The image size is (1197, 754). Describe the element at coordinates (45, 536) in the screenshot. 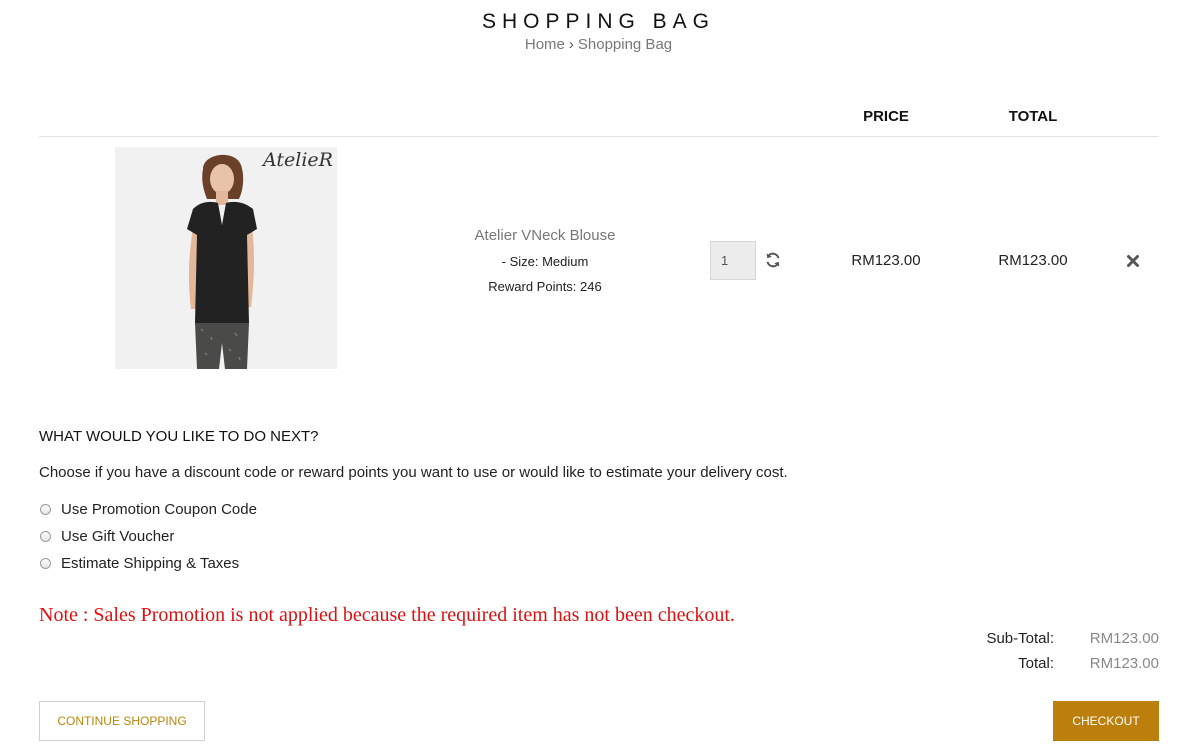

I see `gift-voucher-radio` at that location.